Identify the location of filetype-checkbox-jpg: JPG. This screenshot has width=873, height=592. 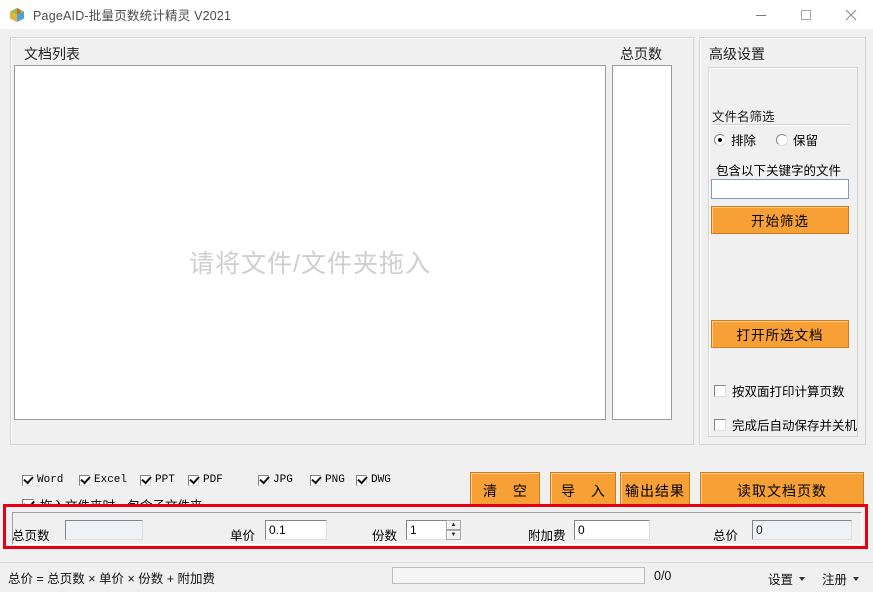
(275, 480).